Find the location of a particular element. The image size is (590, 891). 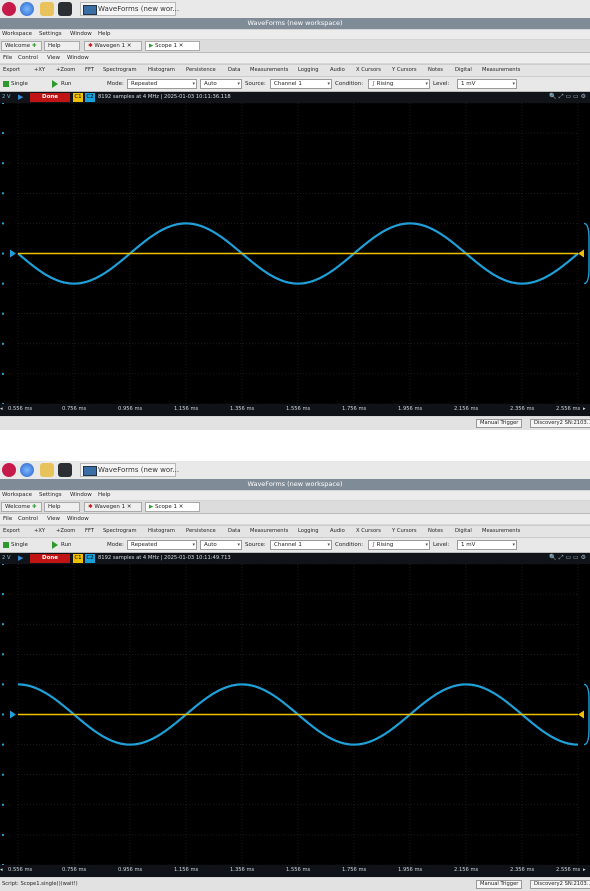

time-tick-label: 1.356 ms is located at coordinates (242, 409).